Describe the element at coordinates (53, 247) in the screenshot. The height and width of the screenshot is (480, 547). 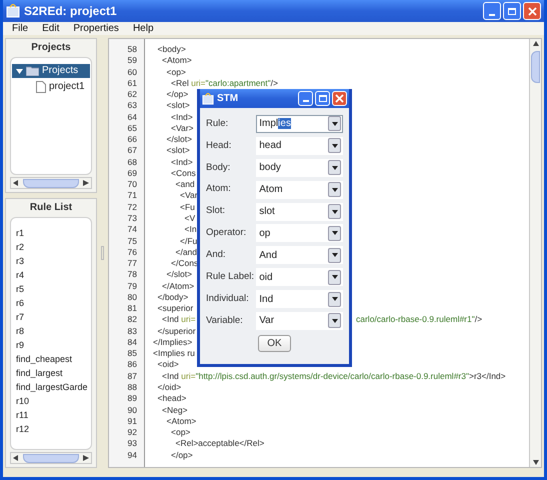
I see `rule-item: r2` at that location.